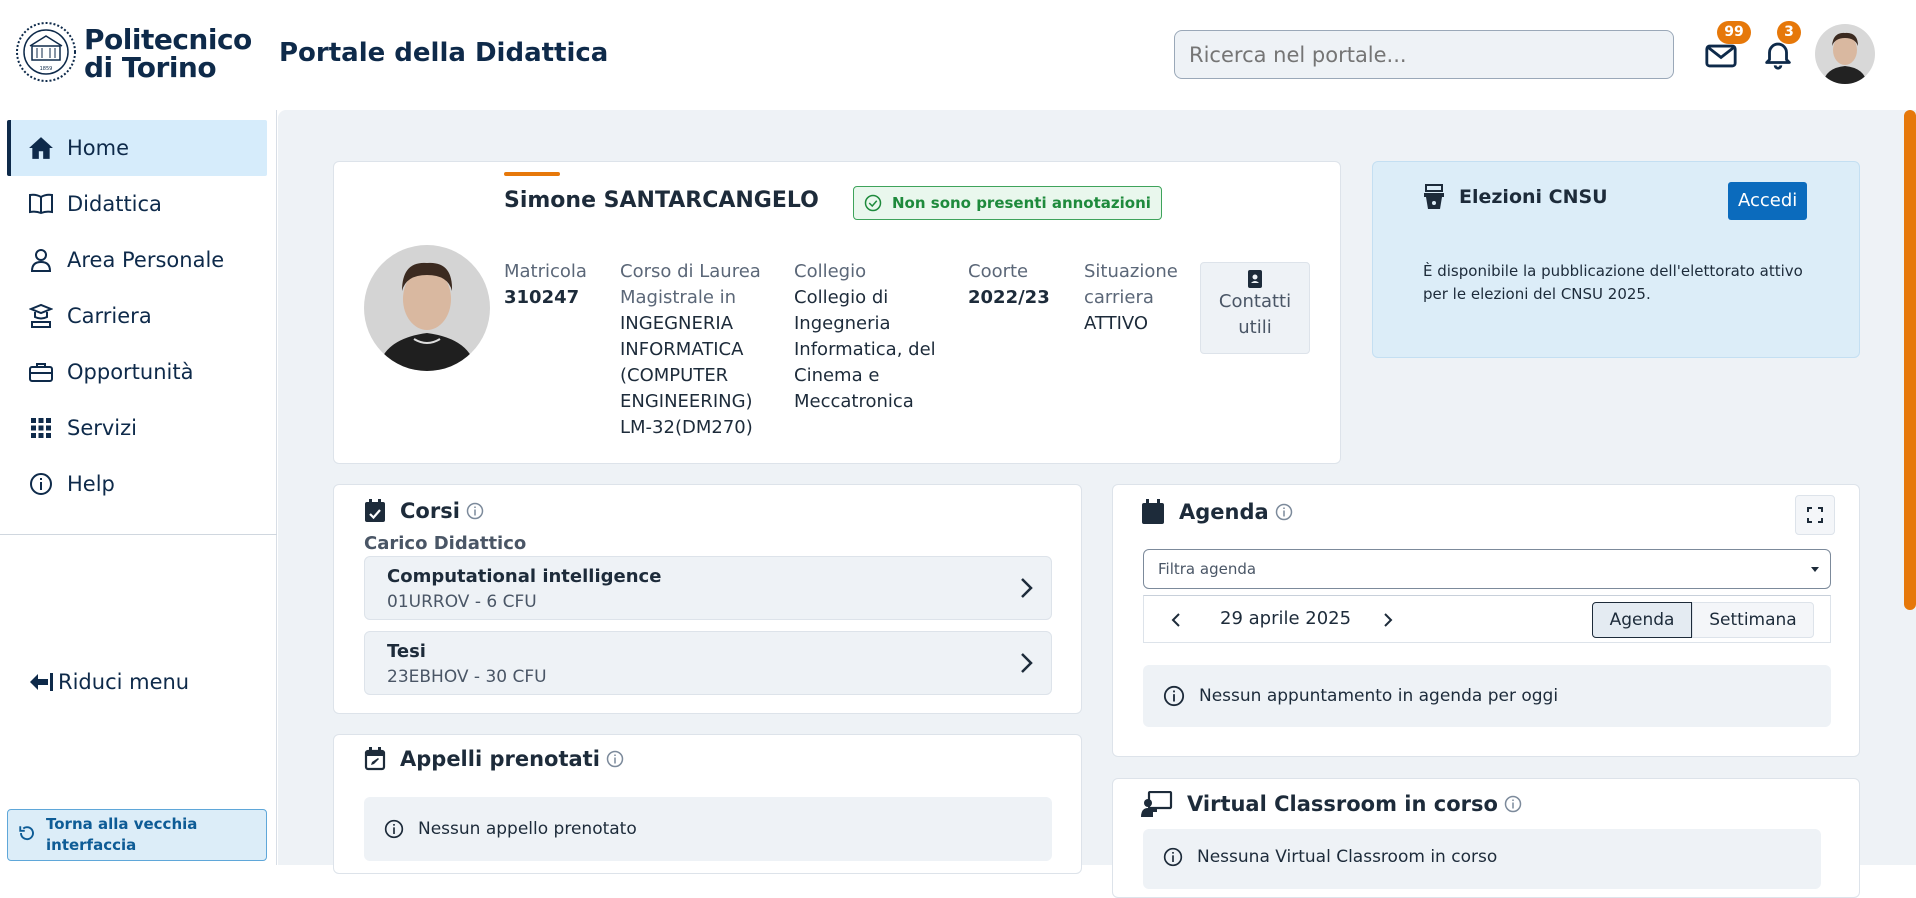 This screenshot has height=898, width=1916. Describe the element at coordinates (998, 271) in the screenshot. I see `coorte-label: Coorte` at that location.